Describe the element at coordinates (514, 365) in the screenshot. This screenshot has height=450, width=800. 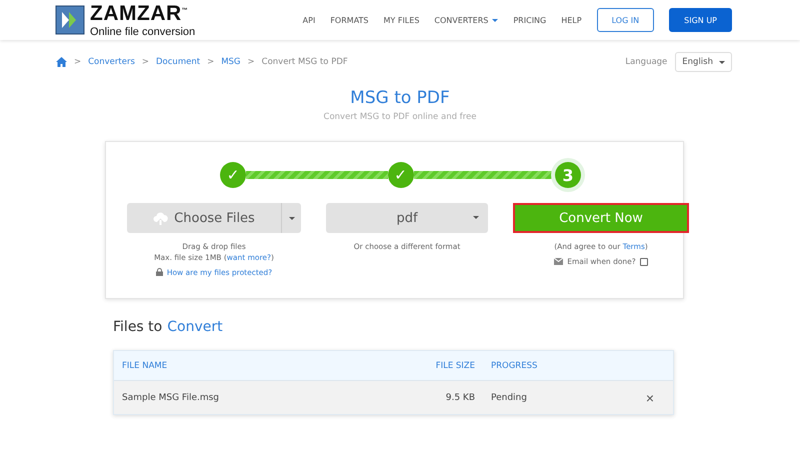
I see `column-header: PROGRESS` at that location.